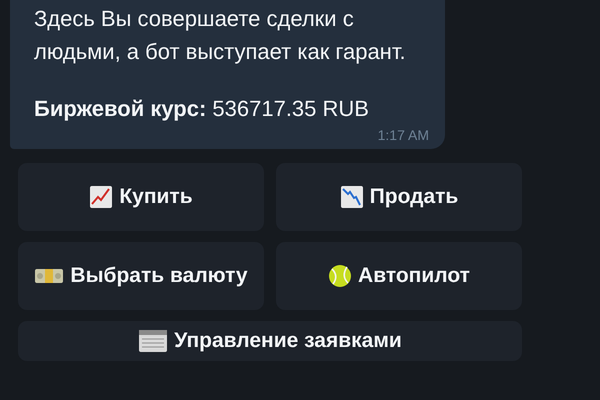  What do you see at coordinates (202, 109) in the screenshot?
I see `exchange-rate: Биржевой курс: 536717.35 RUB` at bounding box center [202, 109].